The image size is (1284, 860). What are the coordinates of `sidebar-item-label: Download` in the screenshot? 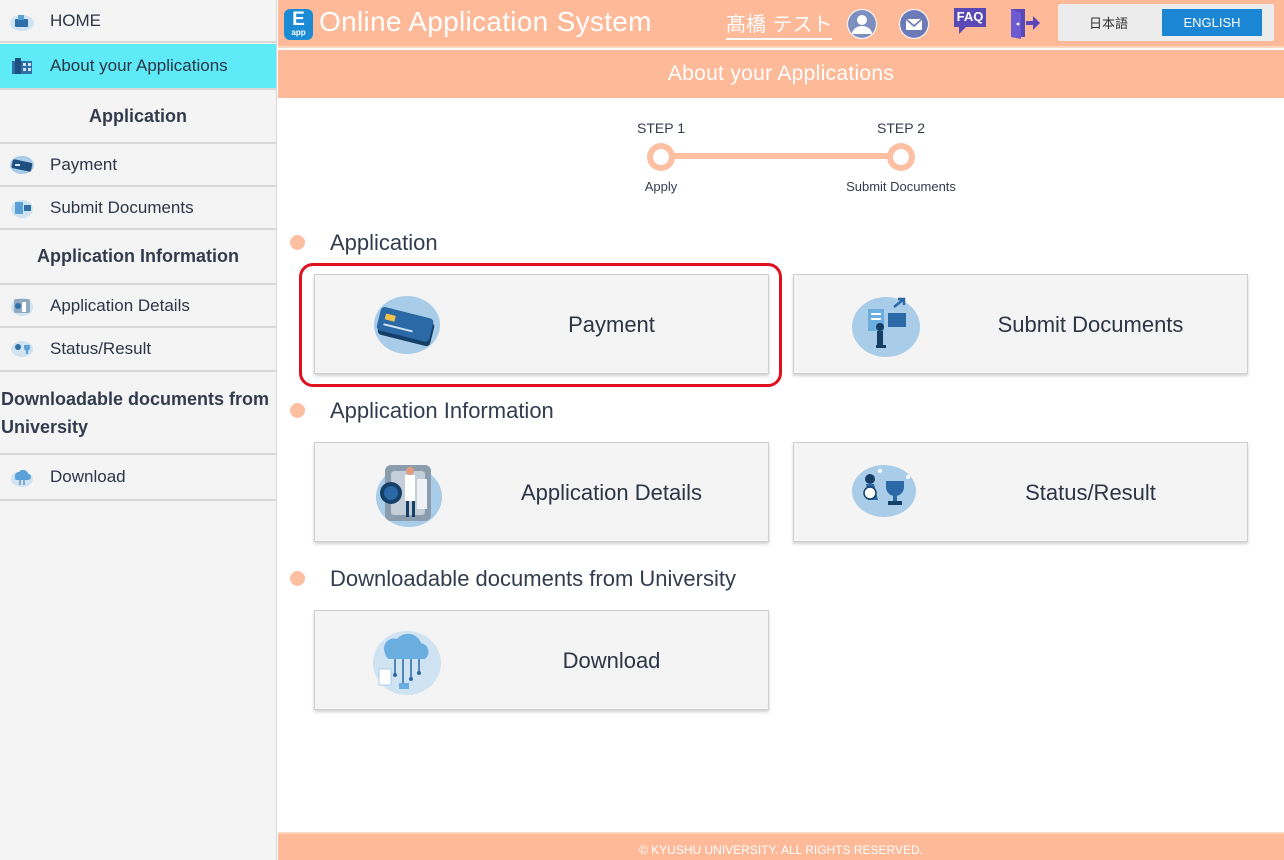 It's located at (88, 476).